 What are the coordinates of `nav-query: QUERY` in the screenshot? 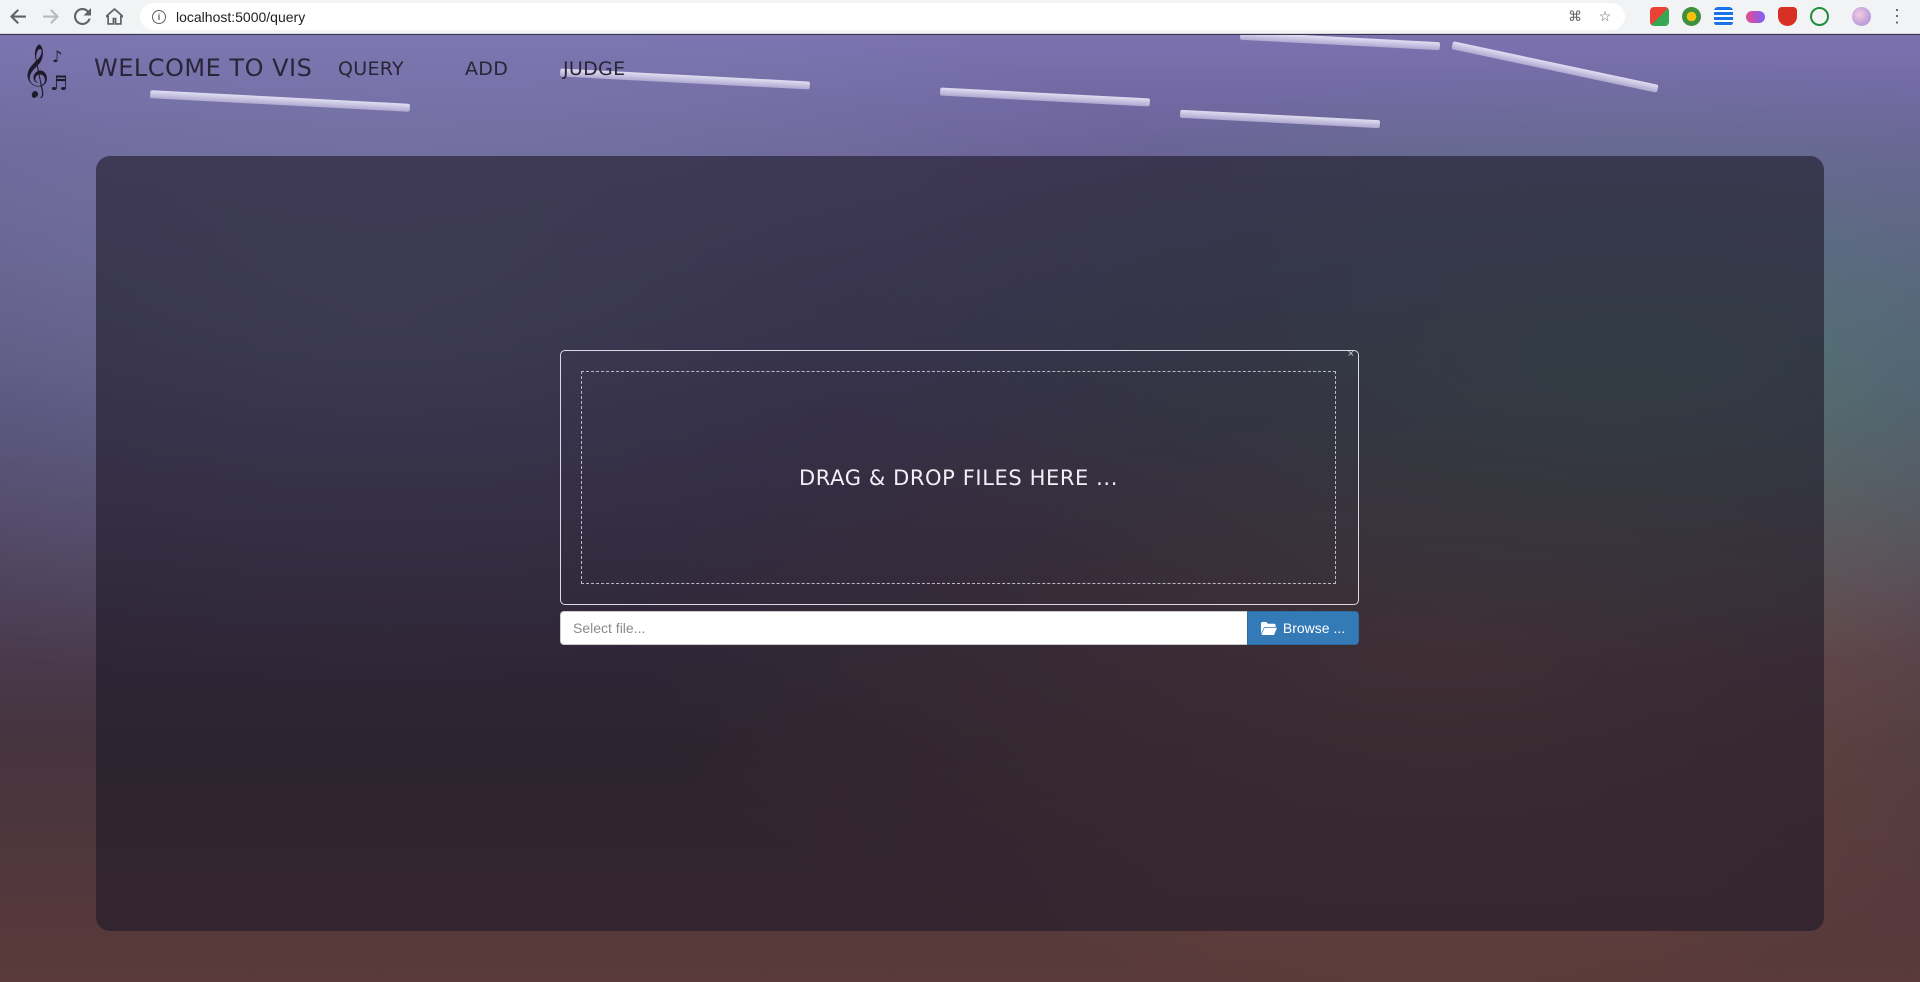 It's located at (371, 69).